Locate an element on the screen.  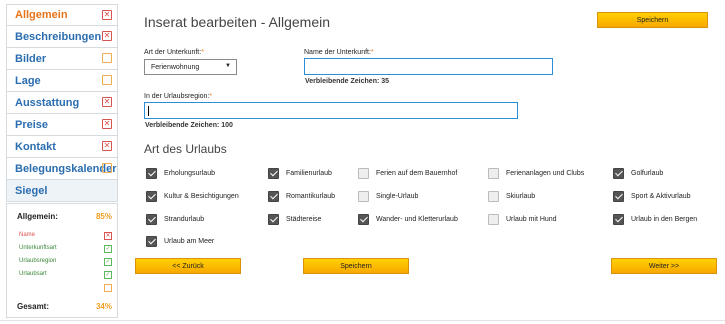
caret-down-icon: ▼ is located at coordinates (228, 66).